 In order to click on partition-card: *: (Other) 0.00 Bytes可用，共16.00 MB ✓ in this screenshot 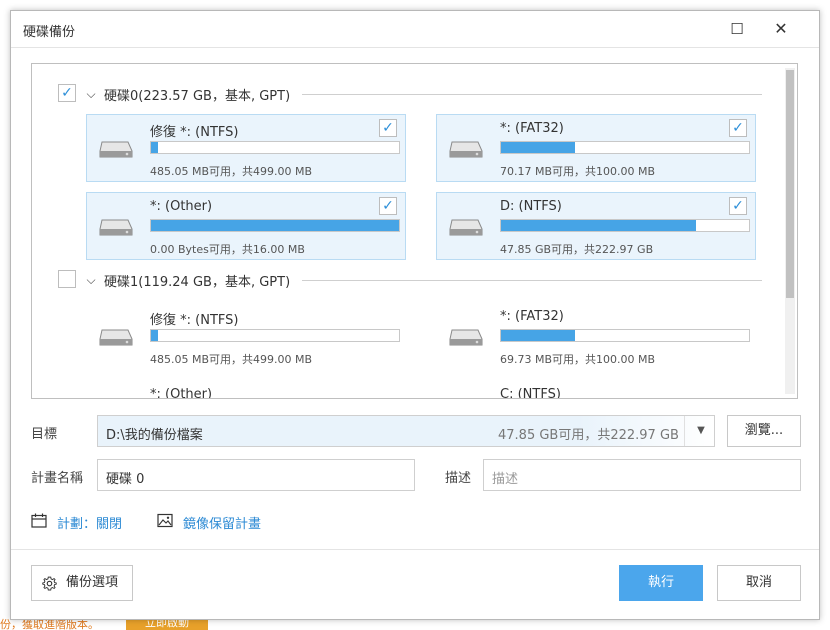, I will do `click(246, 226)`.